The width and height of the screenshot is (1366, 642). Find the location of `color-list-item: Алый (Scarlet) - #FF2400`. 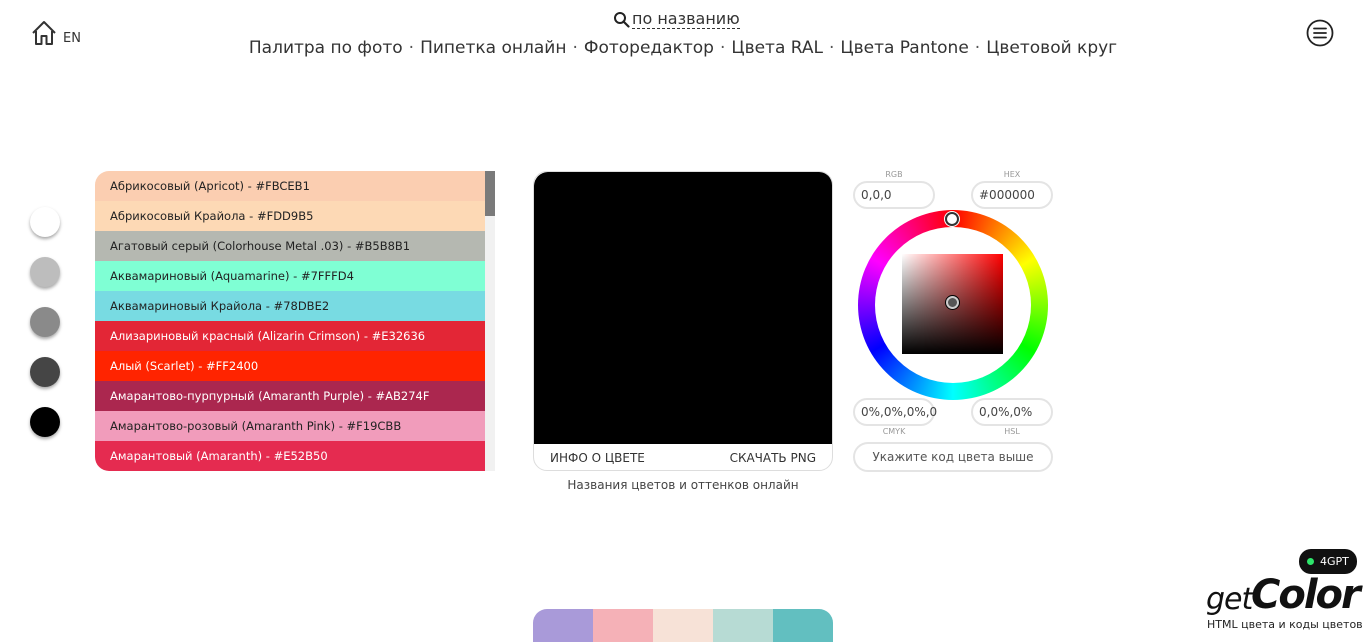

color-list-item: Алый (Scarlet) - #FF2400 is located at coordinates (295, 366).